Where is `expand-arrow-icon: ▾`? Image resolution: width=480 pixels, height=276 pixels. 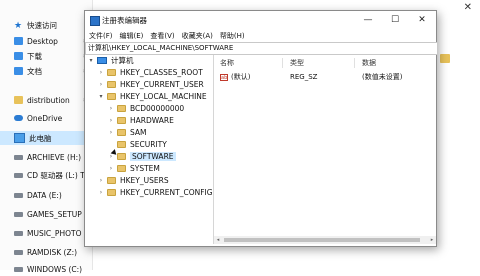 expand-arrow-icon: ▾ is located at coordinates (91, 60).